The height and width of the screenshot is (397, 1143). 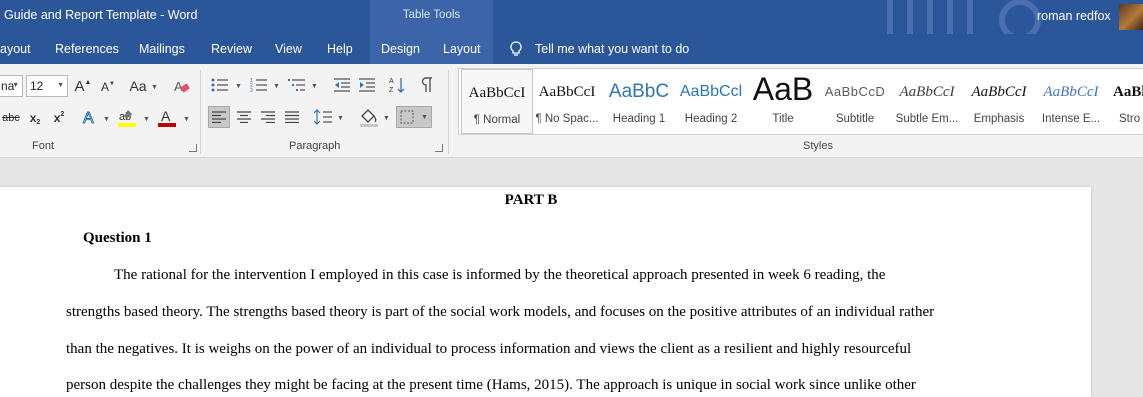 What do you see at coordinates (251, 90) in the screenshot?
I see `svg-text: 3` at bounding box center [251, 90].